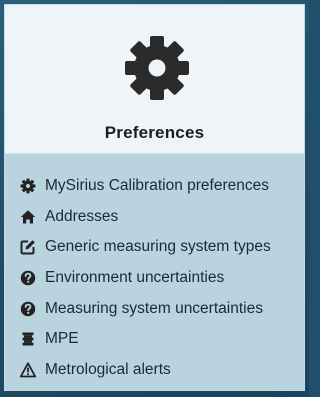 The image size is (320, 397). What do you see at coordinates (154, 132) in the screenshot?
I see `card-title: Preferences` at bounding box center [154, 132].